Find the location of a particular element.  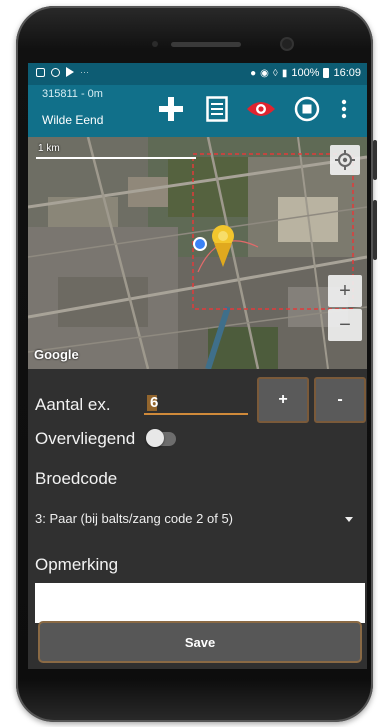

remark-input is located at coordinates (200, 603).